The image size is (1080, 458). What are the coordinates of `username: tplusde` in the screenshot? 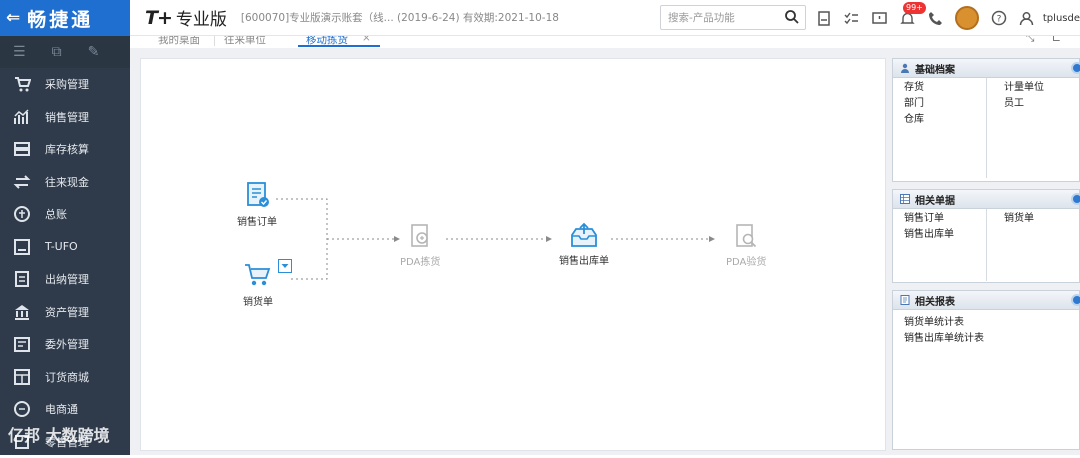 It's located at (1061, 18).